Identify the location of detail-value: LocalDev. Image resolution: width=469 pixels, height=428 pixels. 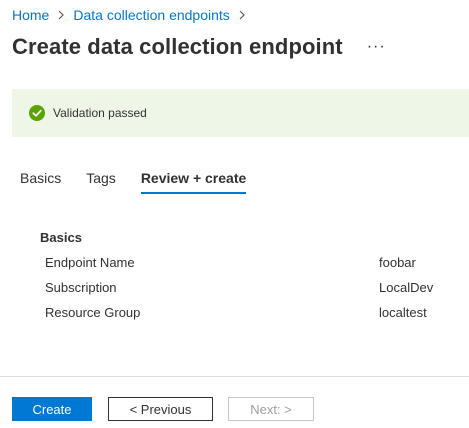
(406, 287).